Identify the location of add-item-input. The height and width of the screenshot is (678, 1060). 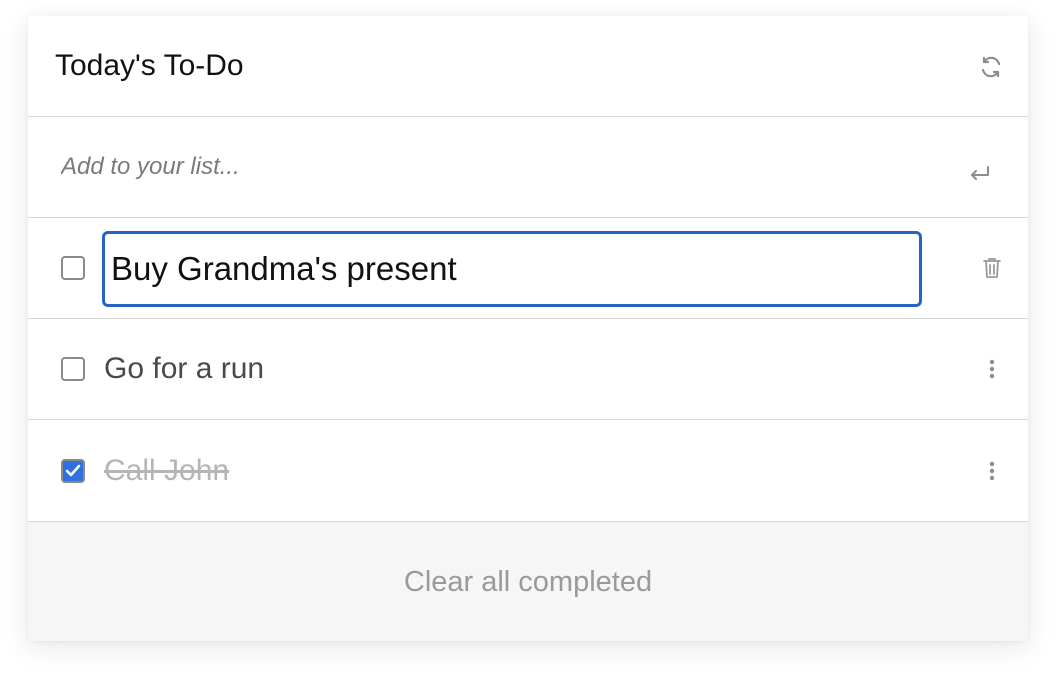
(491, 167).